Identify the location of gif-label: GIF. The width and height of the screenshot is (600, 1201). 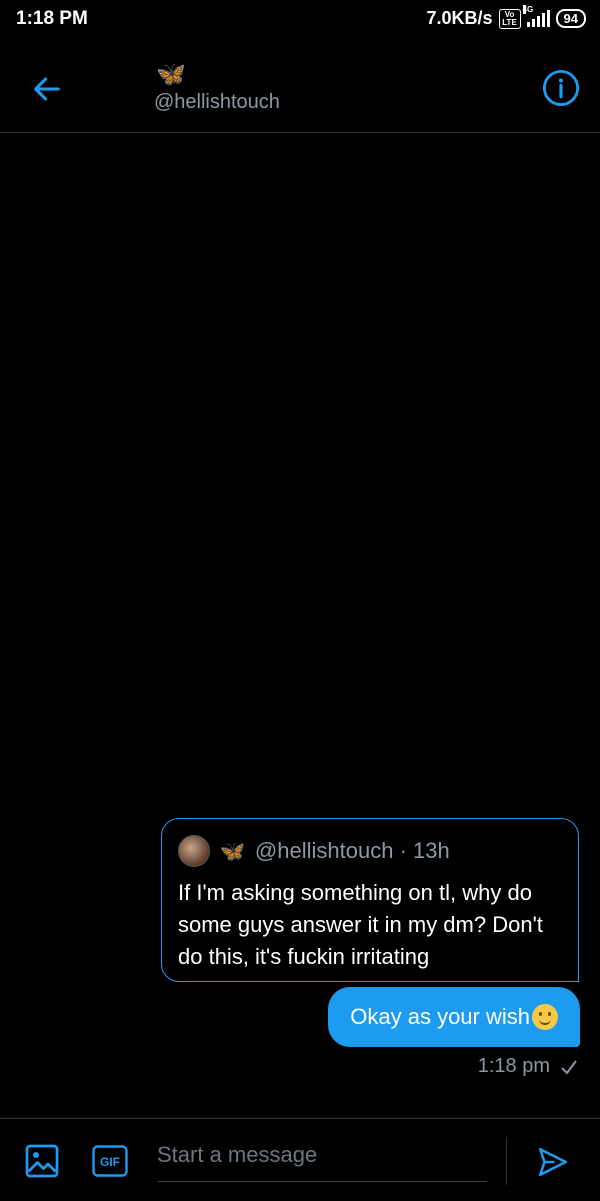
(110, 1162).